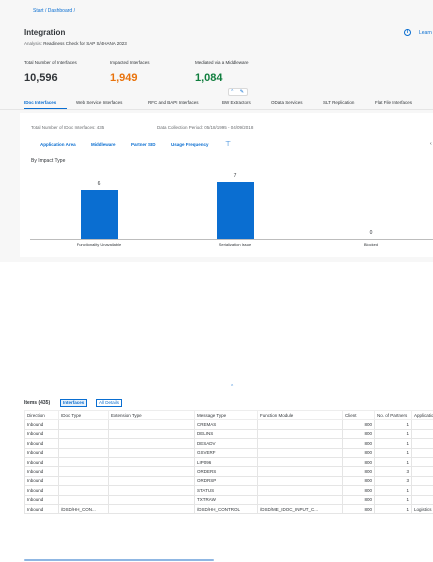 The width and height of the screenshot is (433, 562). I want to click on filter-application-area: Application Area, so click(58, 144).